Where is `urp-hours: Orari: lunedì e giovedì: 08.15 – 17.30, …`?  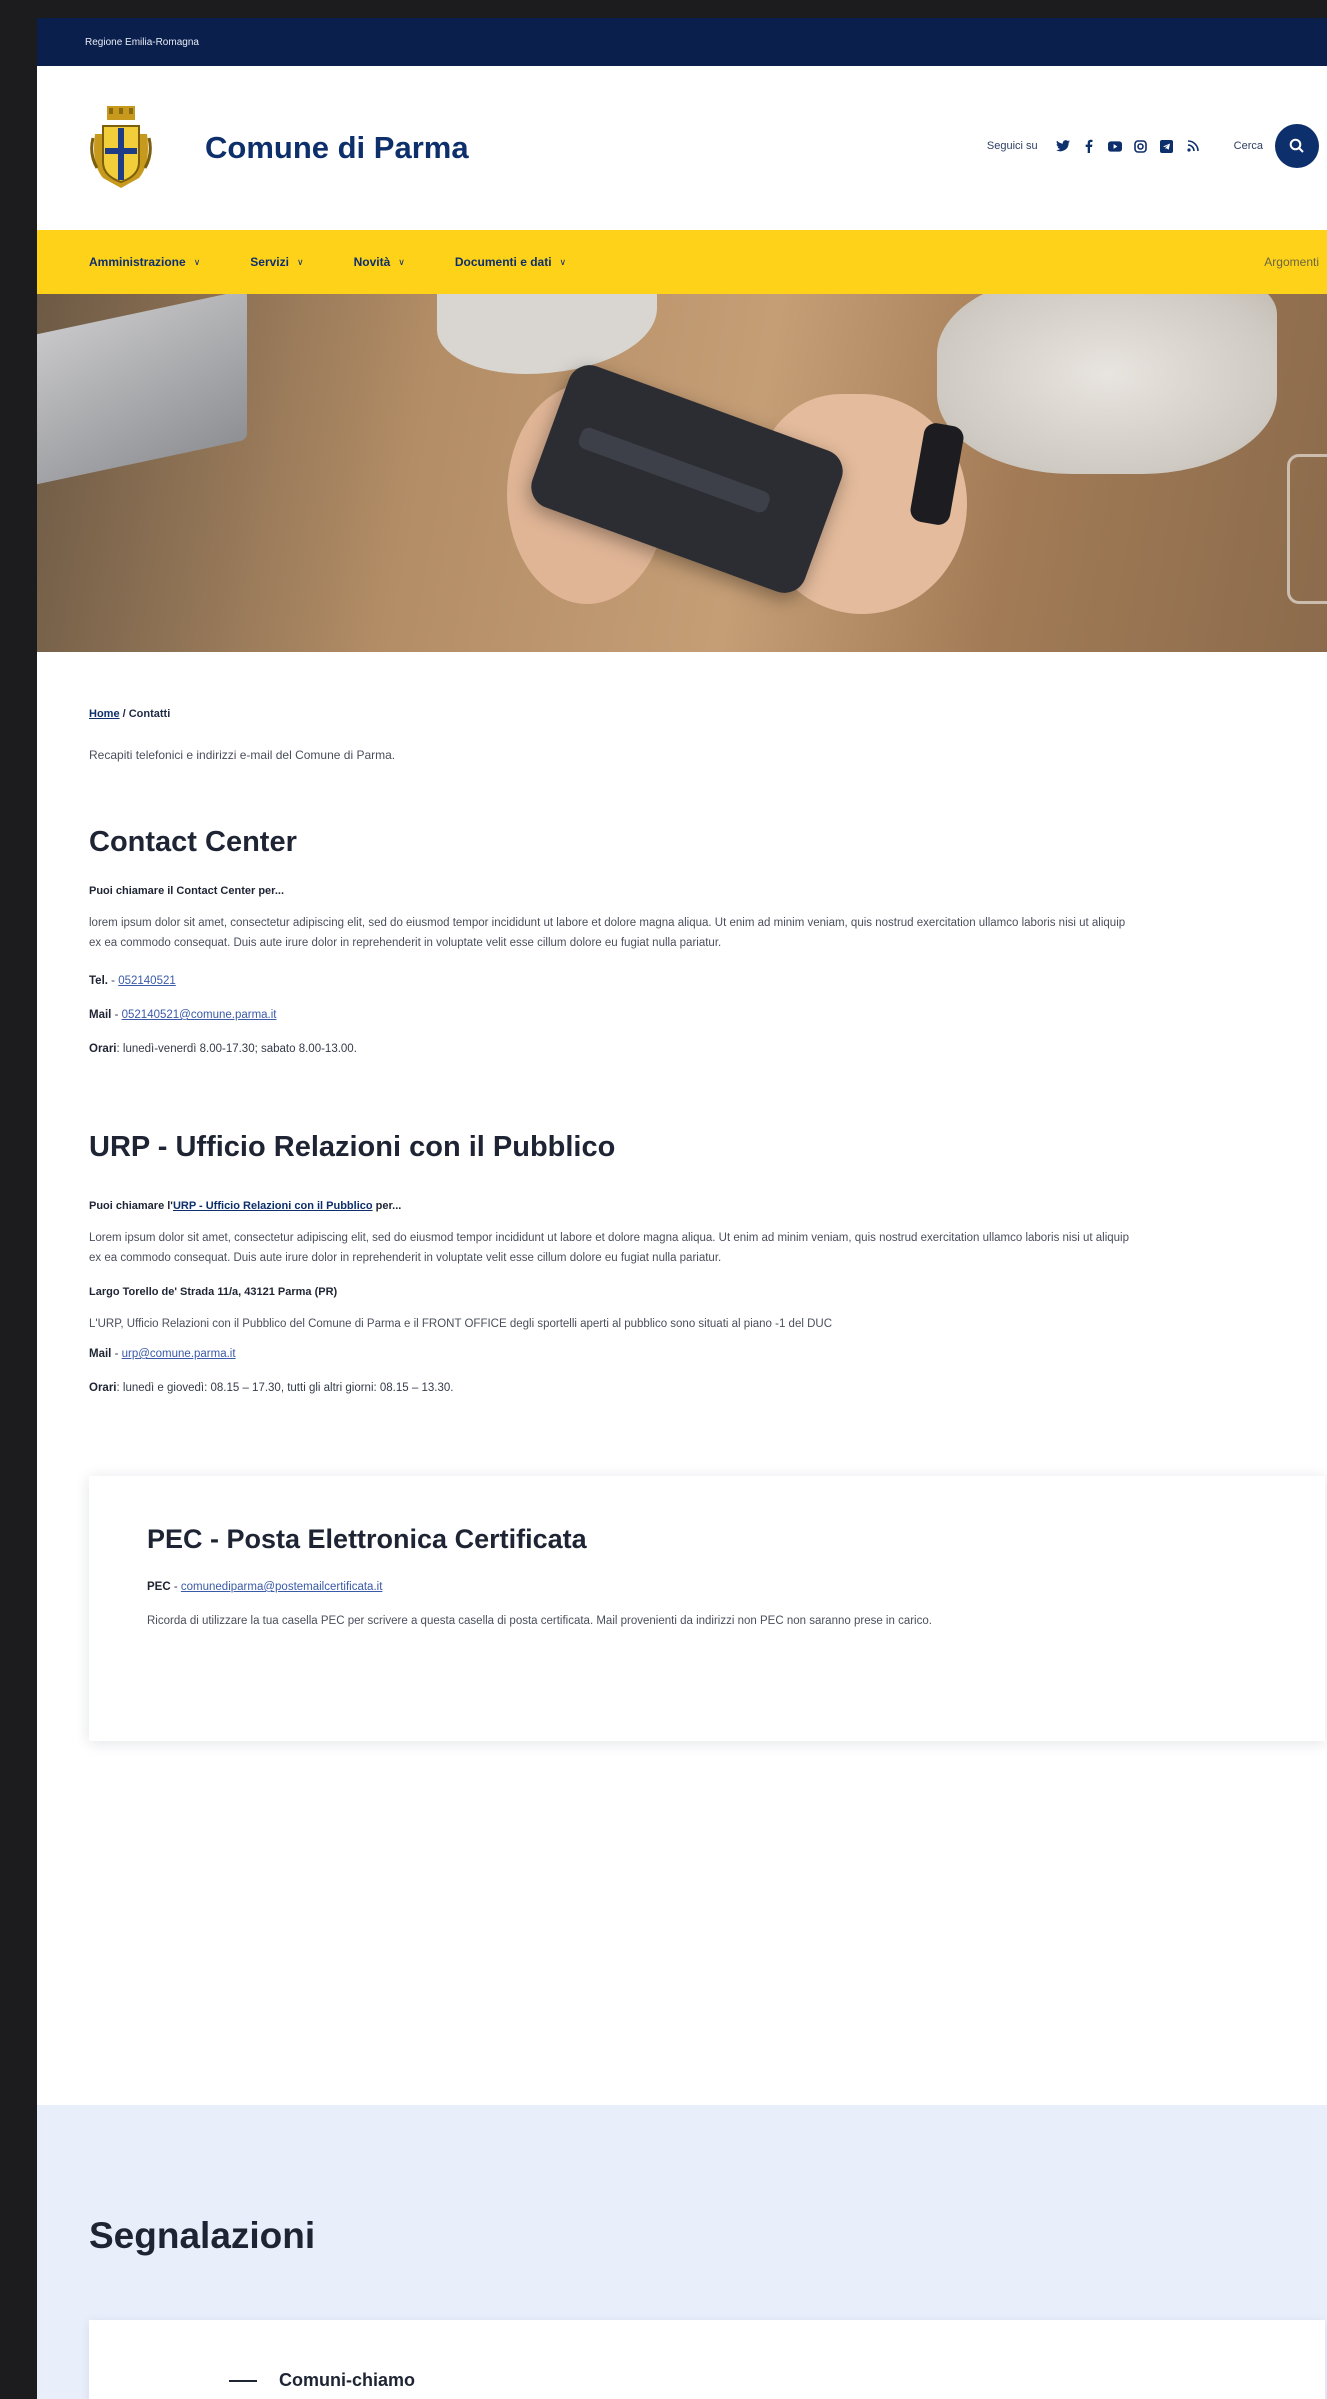 urp-hours: Orari: lunedì e giovedì: 08.15 – 17.30, … is located at coordinates (271, 1388).